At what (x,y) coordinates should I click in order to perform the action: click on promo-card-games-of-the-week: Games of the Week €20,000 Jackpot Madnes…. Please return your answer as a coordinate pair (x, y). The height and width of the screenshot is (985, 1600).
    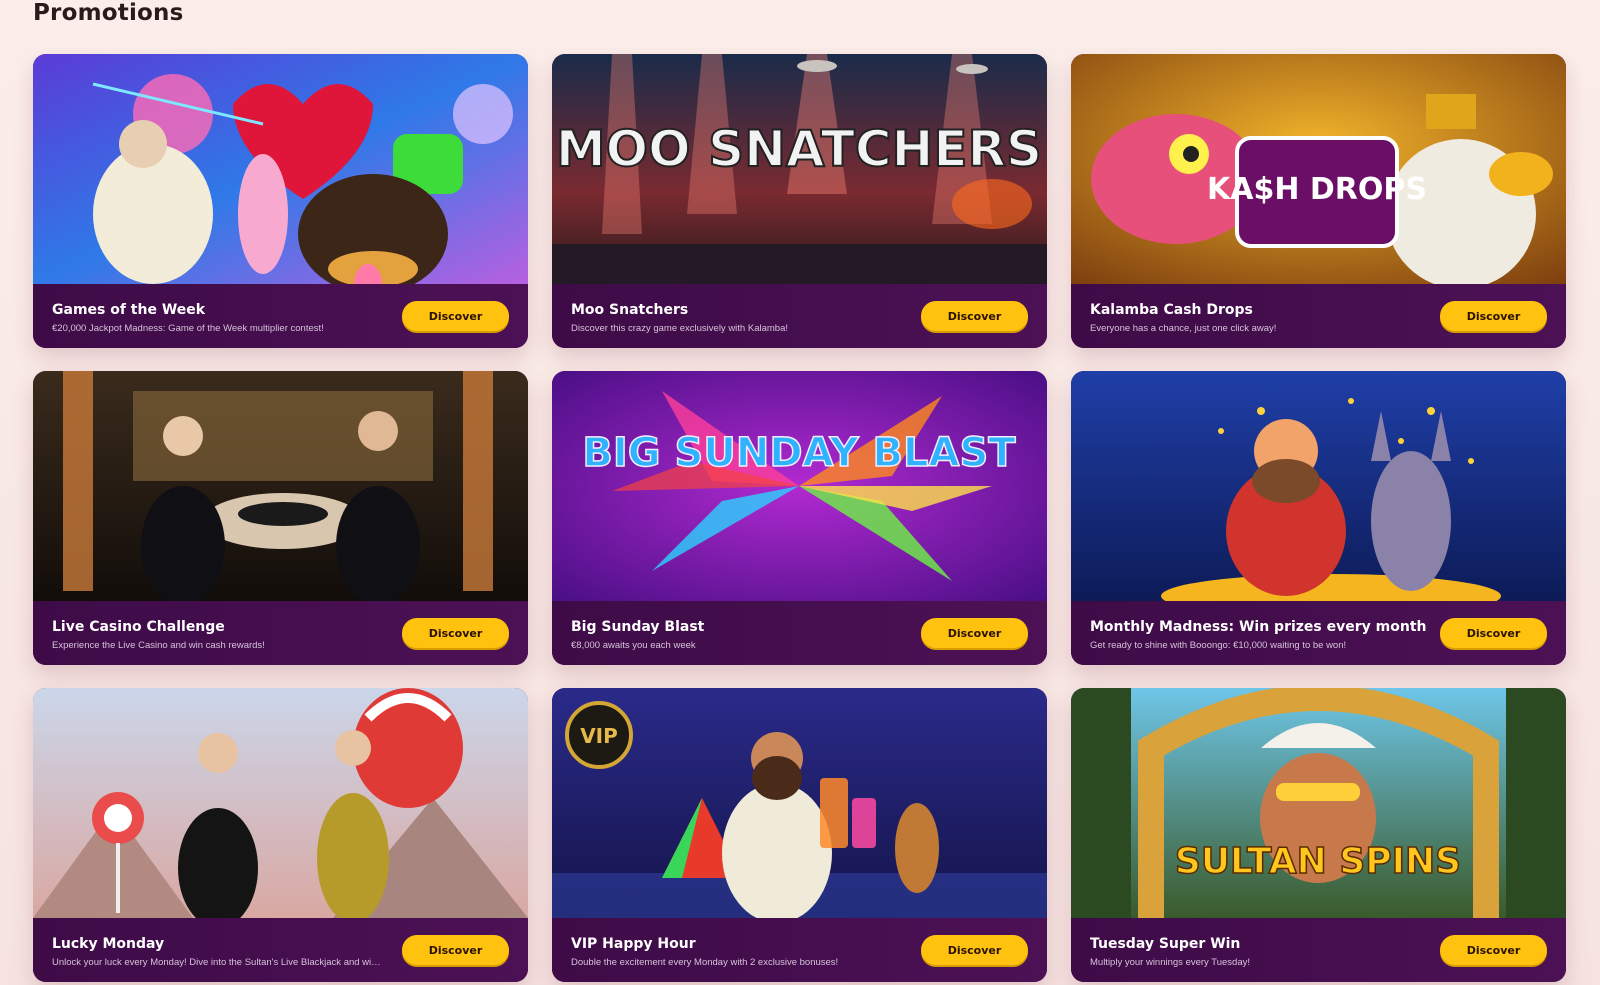
    Looking at the image, I should click on (280, 201).